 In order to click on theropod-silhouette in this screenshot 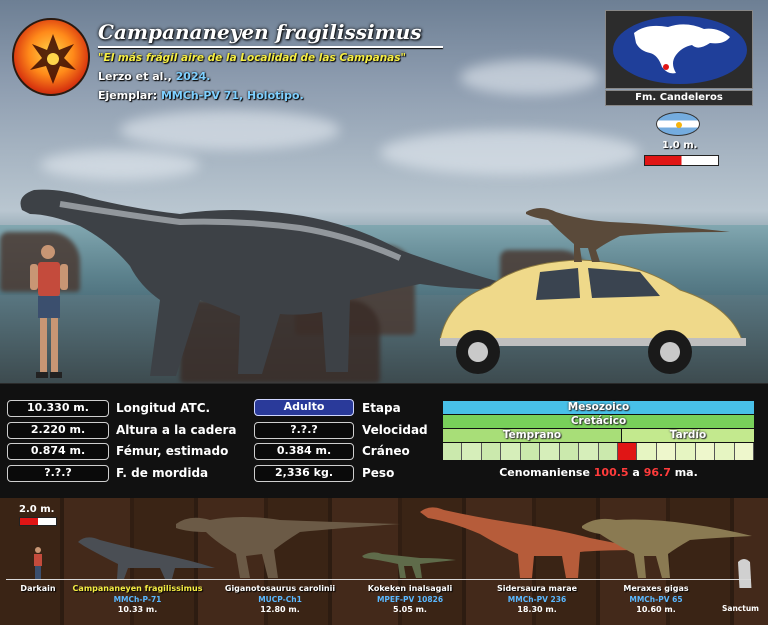, I will do `click(628, 235)`.